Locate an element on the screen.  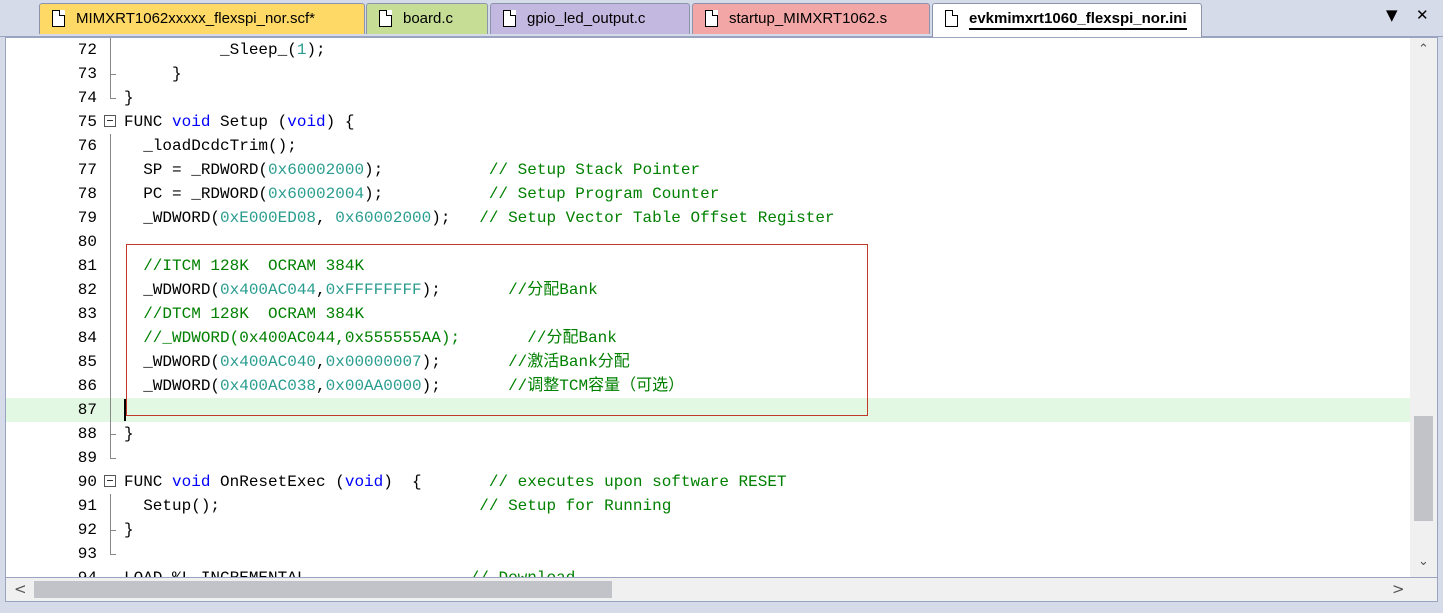
text-caret is located at coordinates (125, 410).